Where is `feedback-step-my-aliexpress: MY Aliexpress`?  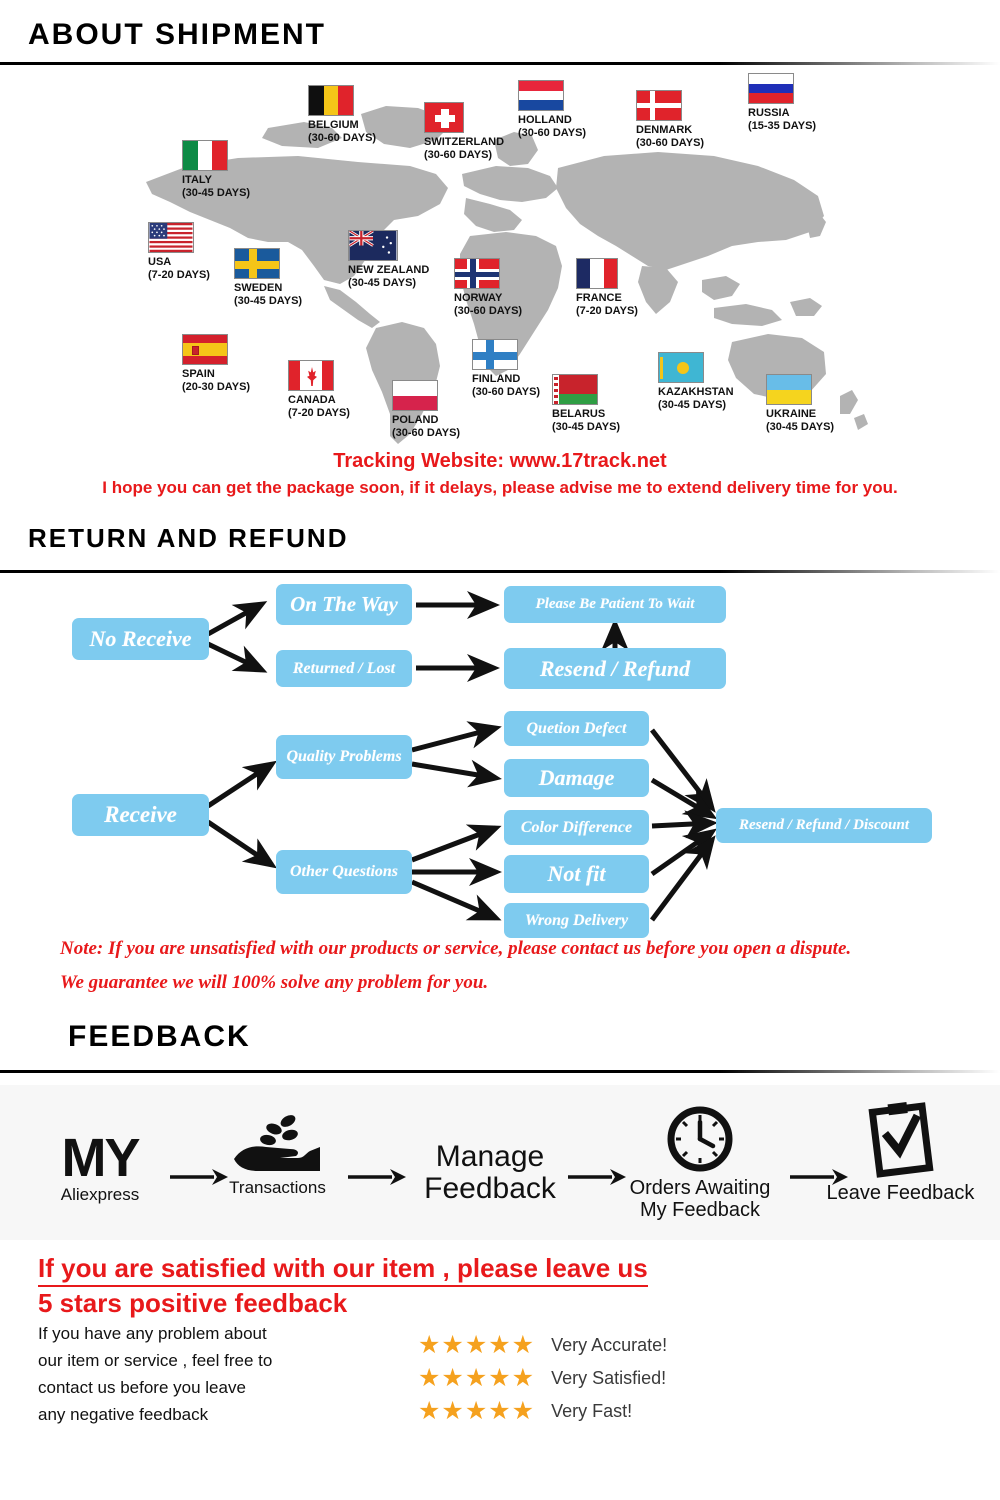
feedback-step-my-aliexpress: MY Aliexpress is located at coordinates (100, 1166).